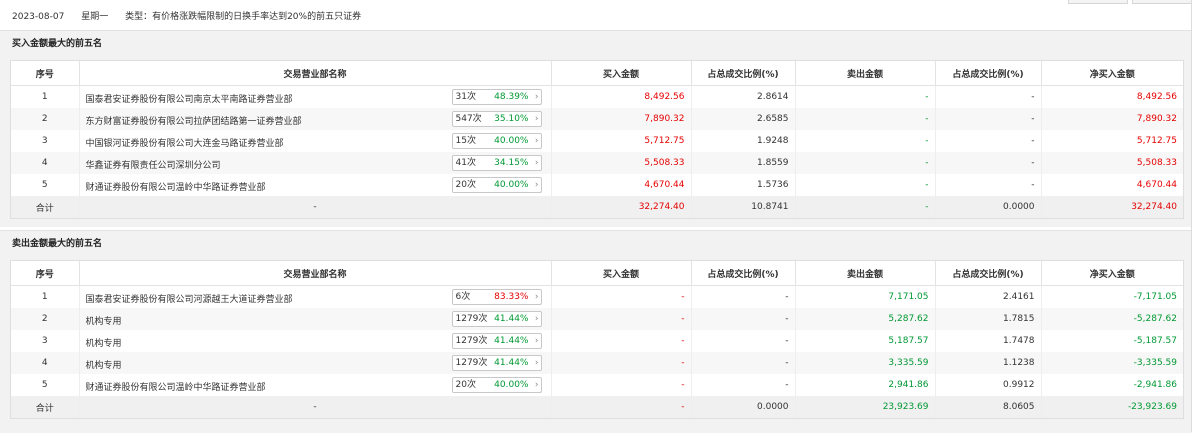 This screenshot has width=1192, height=433. I want to click on total-sell-ratio: 0.0000, so click(988, 207).